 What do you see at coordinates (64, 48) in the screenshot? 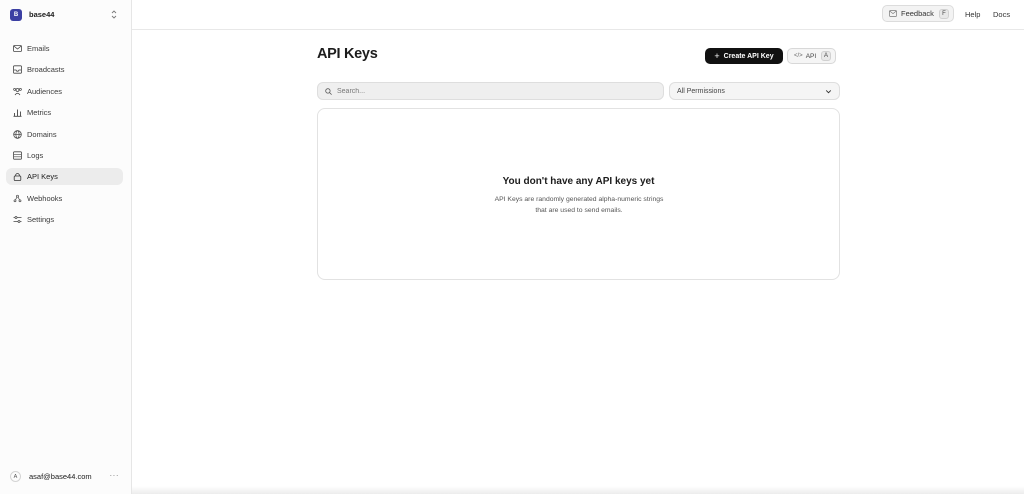
I see `sidebar-item-emails: Emails` at bounding box center [64, 48].